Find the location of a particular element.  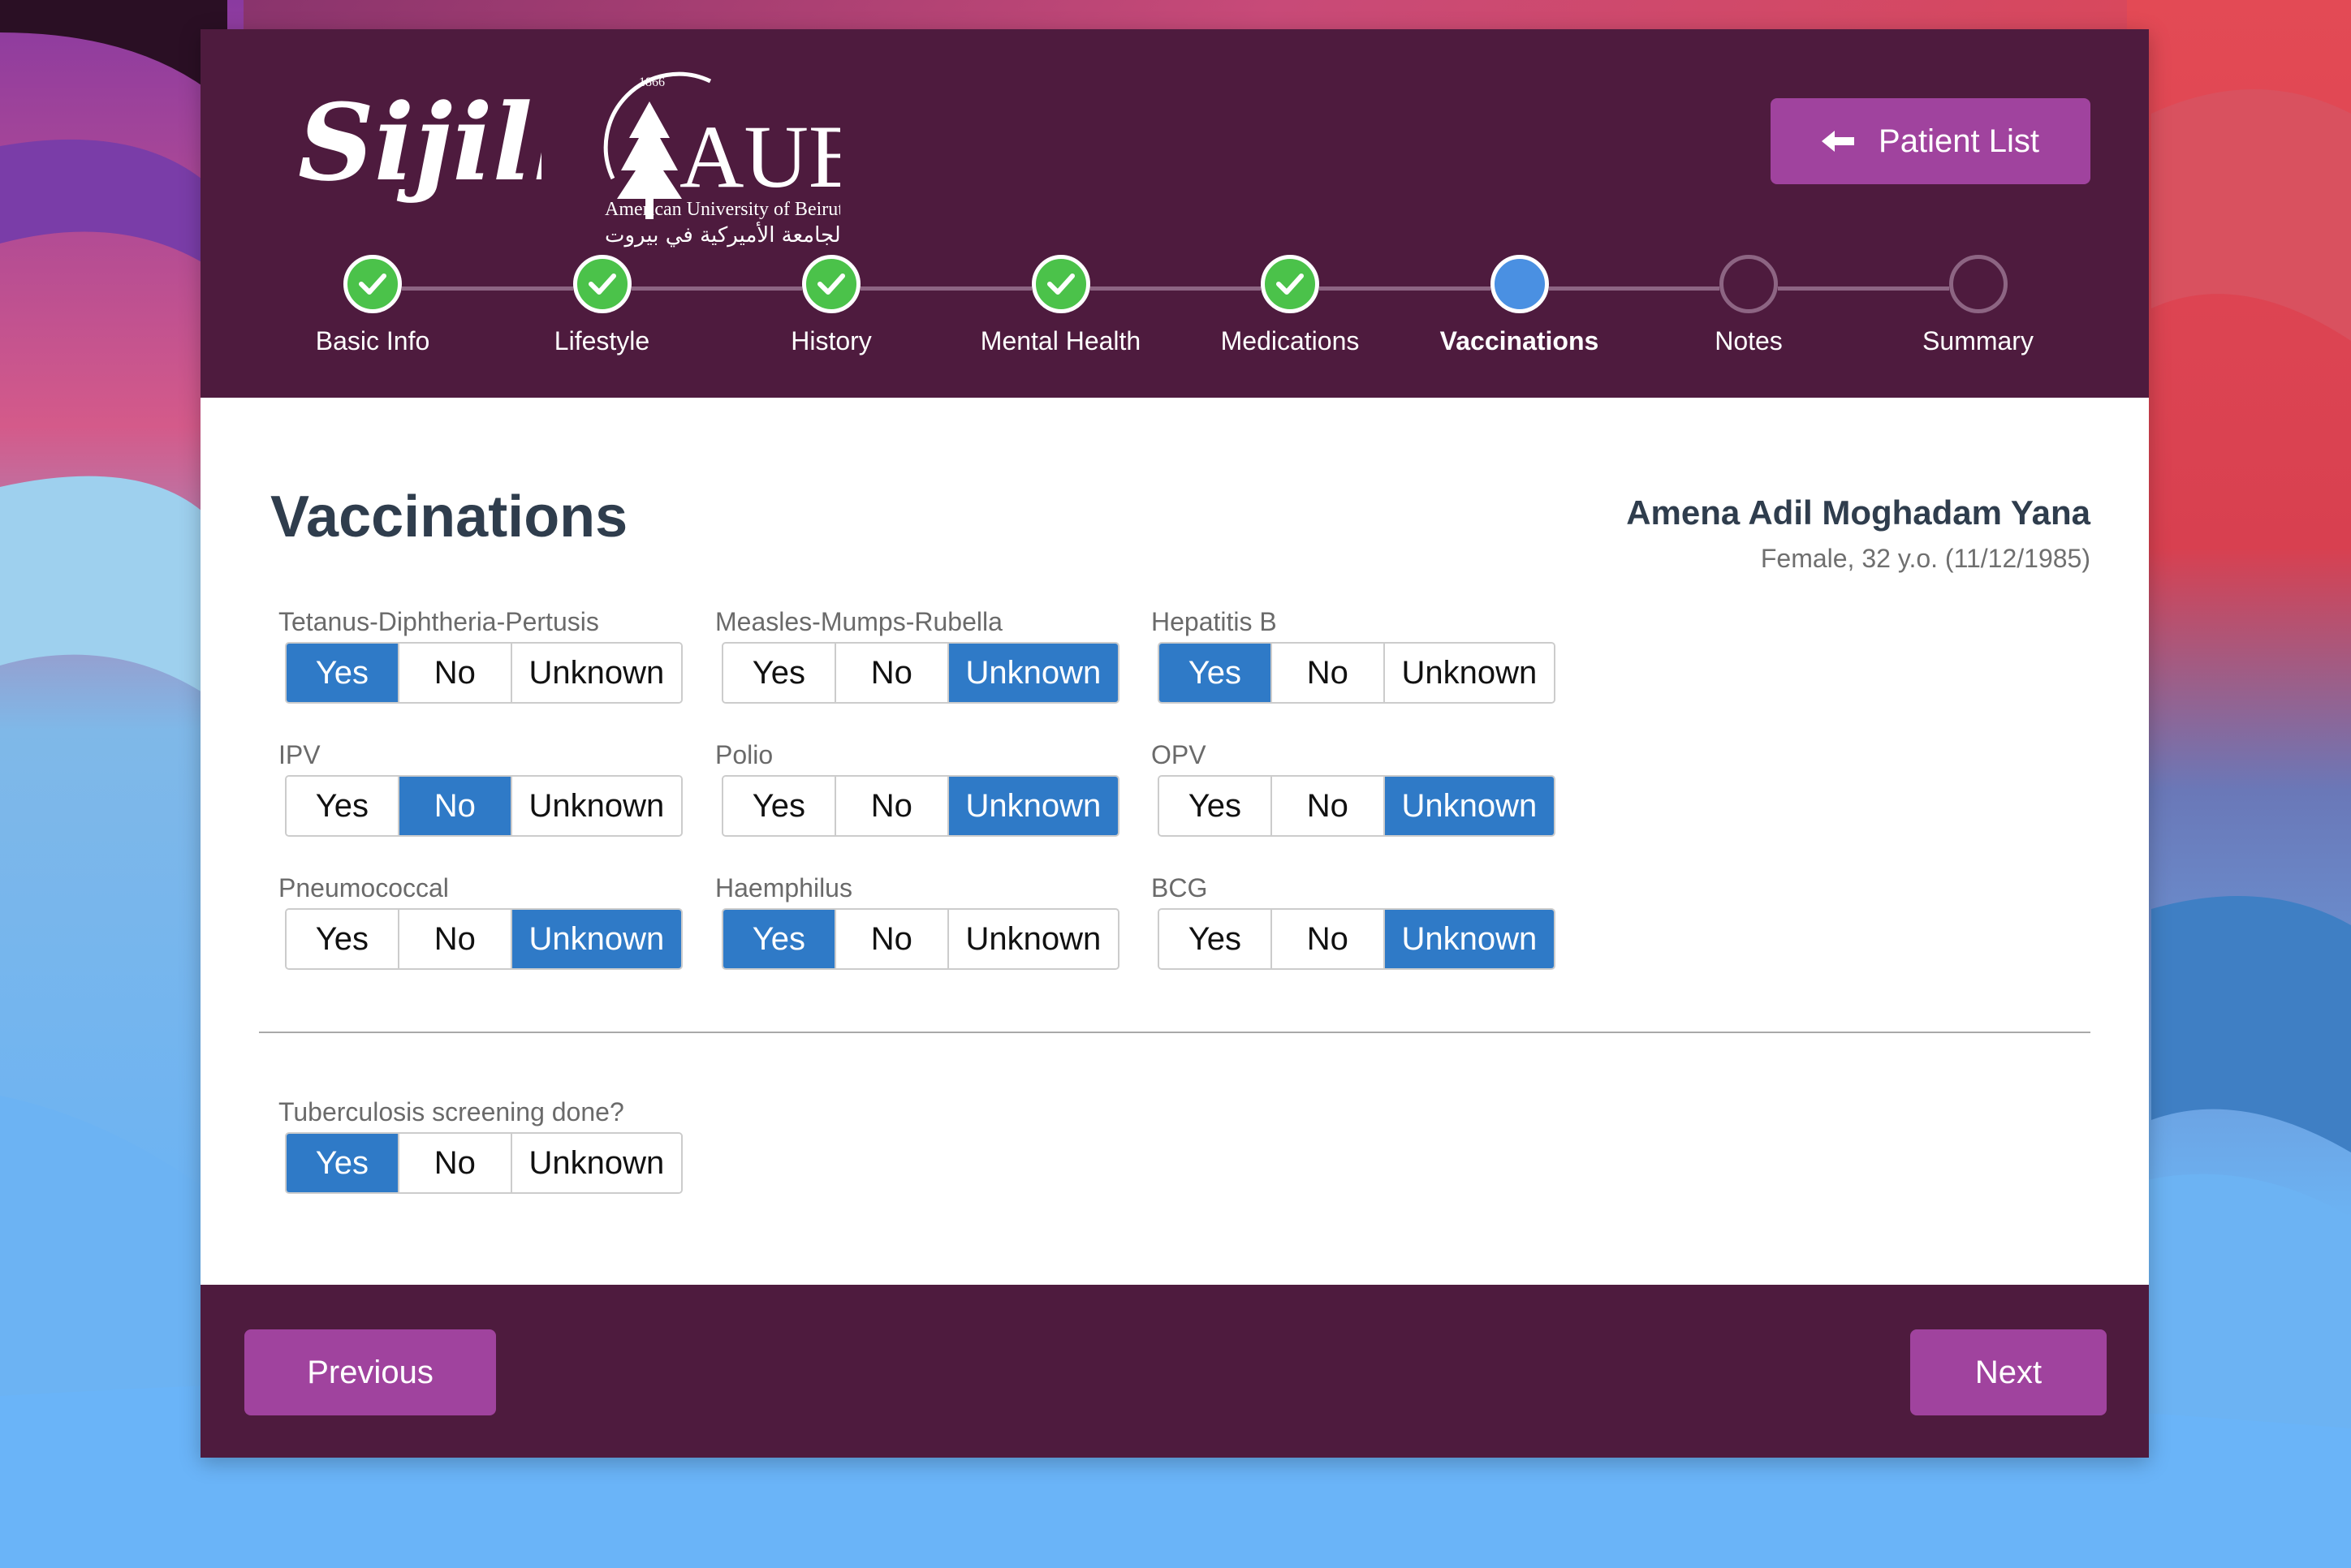

vaccine-measles-mumps-rubella: Measles-Mumps-Rubella Yes No Unknown is located at coordinates (917, 656).